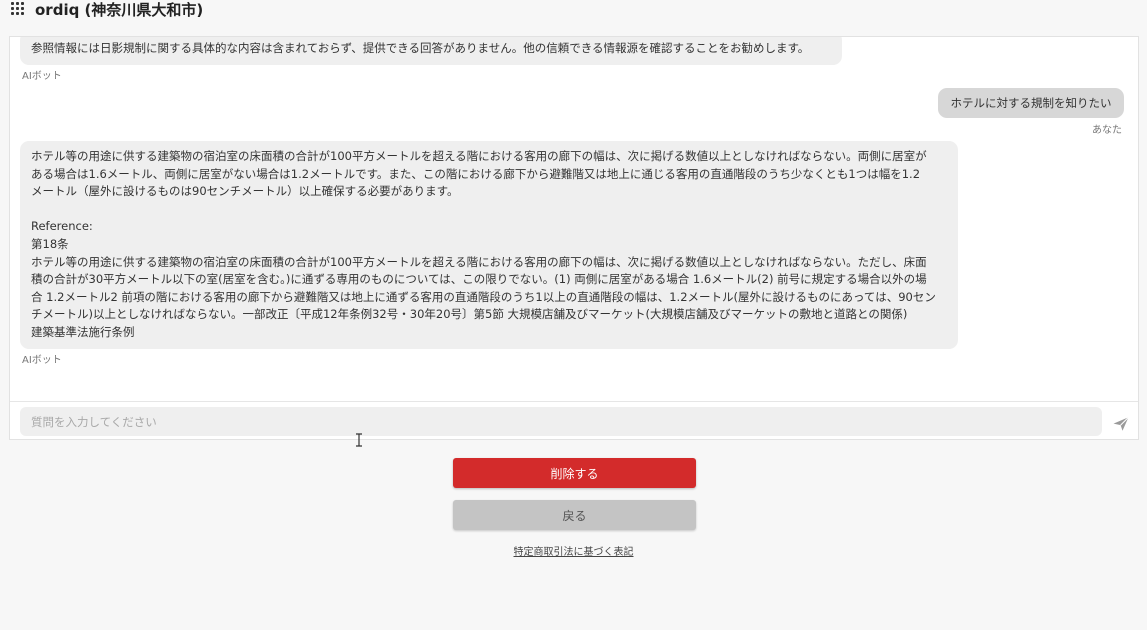 Image resolution: width=1147 pixels, height=630 pixels. I want to click on chat-input-row, so click(574, 420).